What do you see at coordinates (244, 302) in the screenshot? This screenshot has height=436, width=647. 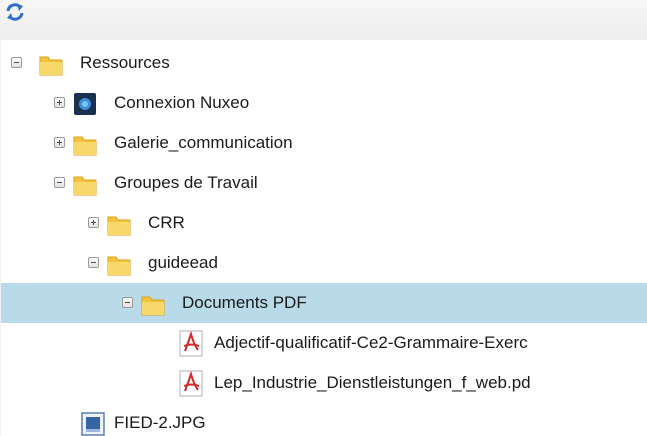 I see `tree-item-label: Documents PDF` at bounding box center [244, 302].